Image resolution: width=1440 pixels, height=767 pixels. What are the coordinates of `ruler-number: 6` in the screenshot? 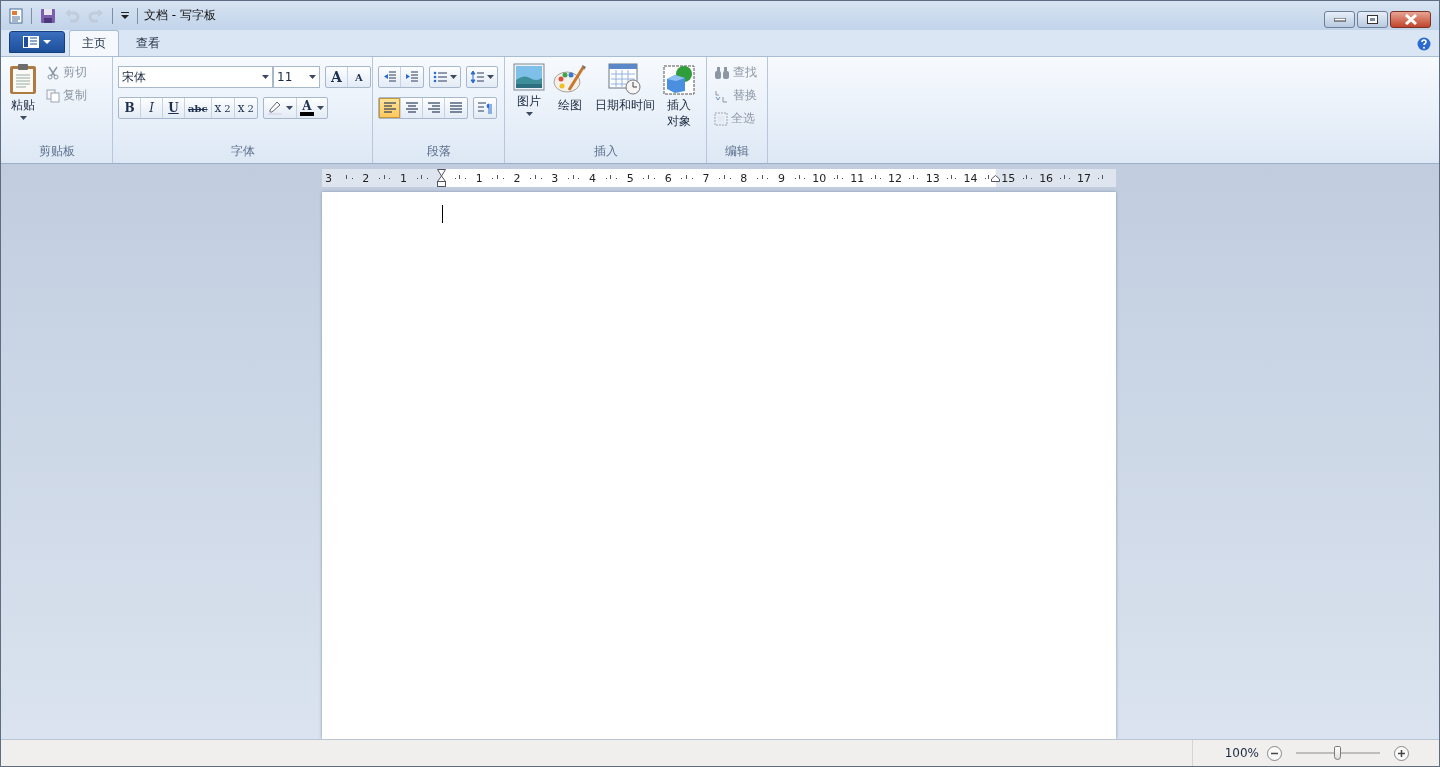 It's located at (668, 178).